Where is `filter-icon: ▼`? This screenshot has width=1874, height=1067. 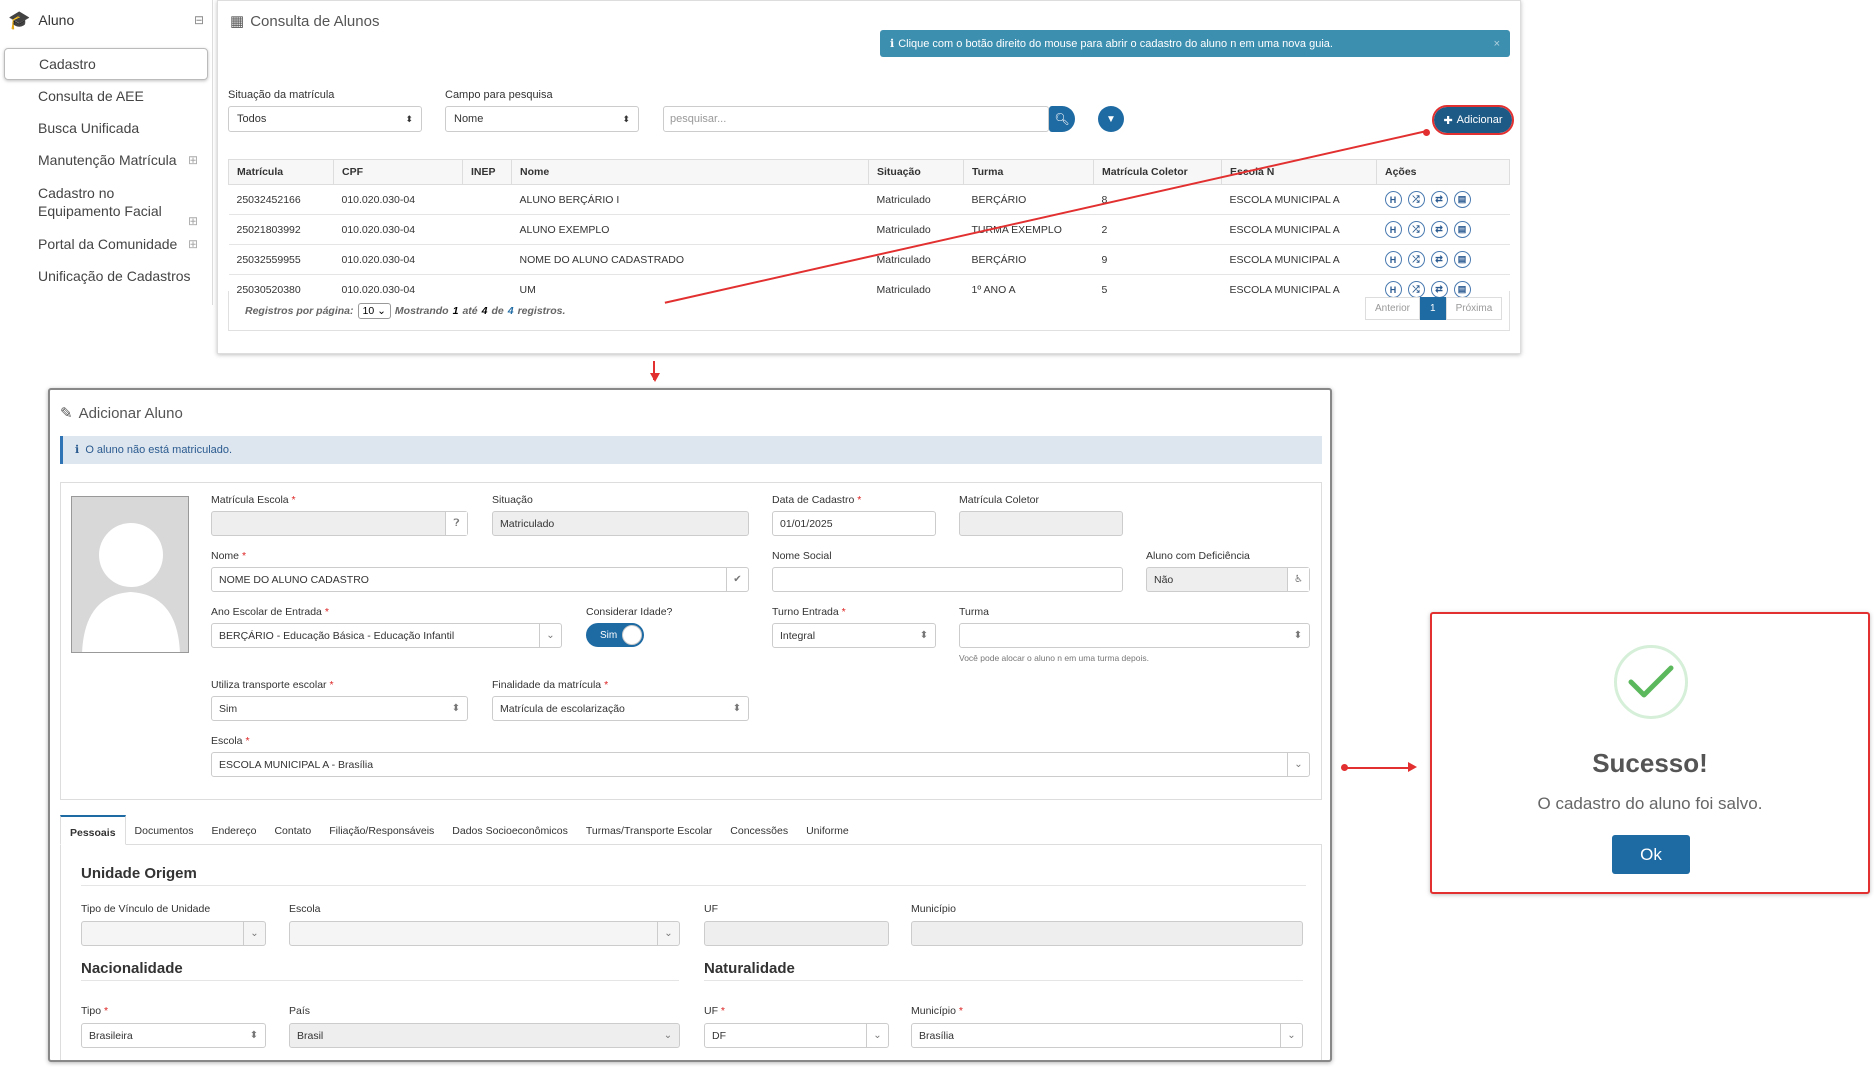
filter-icon: ▼ is located at coordinates (1111, 119).